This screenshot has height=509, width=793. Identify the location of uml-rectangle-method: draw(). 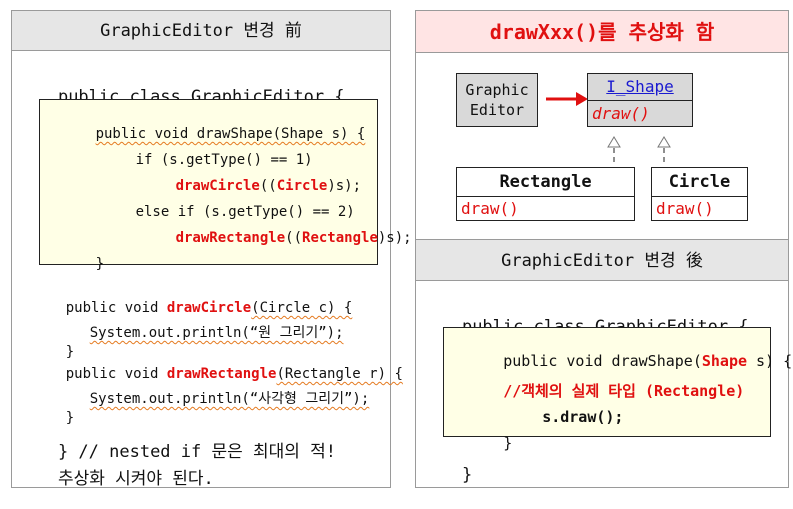
(490, 208).